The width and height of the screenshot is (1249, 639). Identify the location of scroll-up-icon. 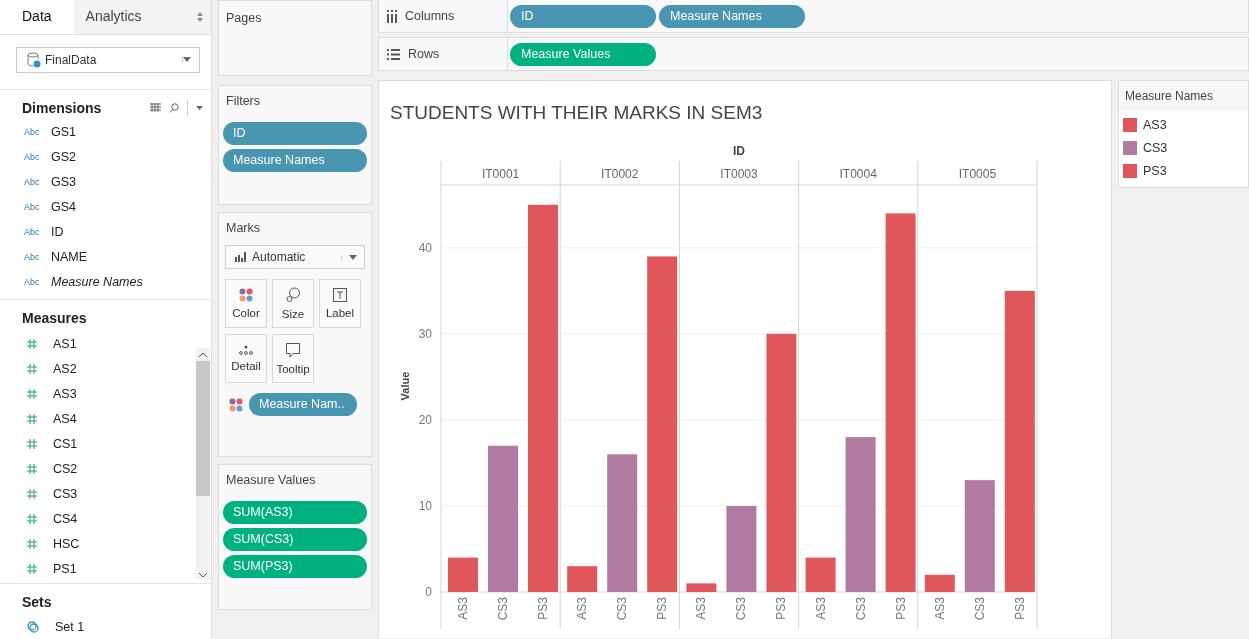
(203, 354).